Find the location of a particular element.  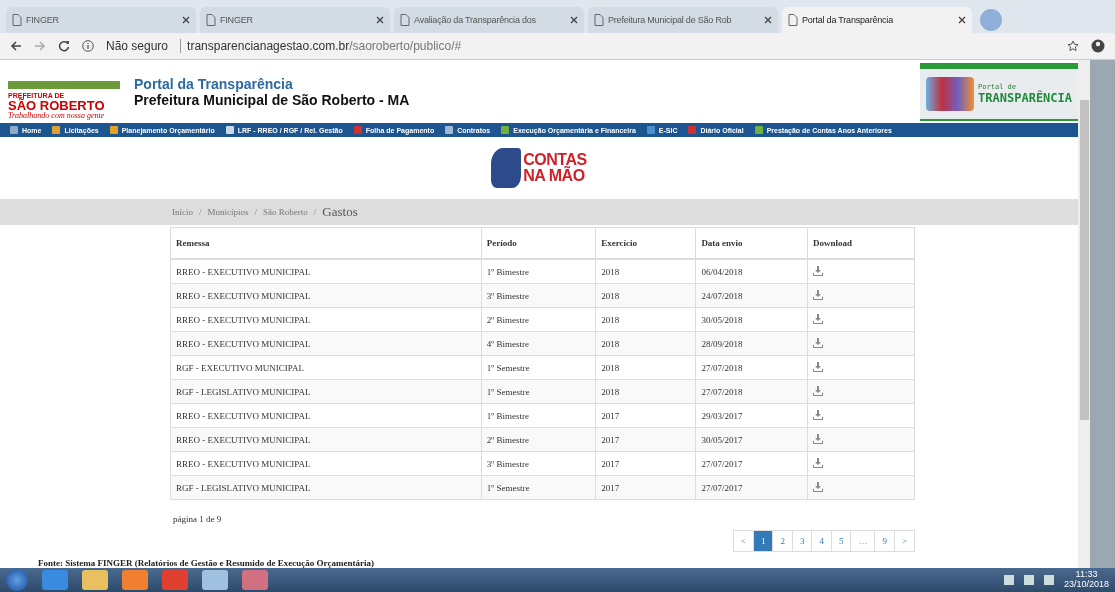

scrollbar-thumb is located at coordinates (1084, 260).